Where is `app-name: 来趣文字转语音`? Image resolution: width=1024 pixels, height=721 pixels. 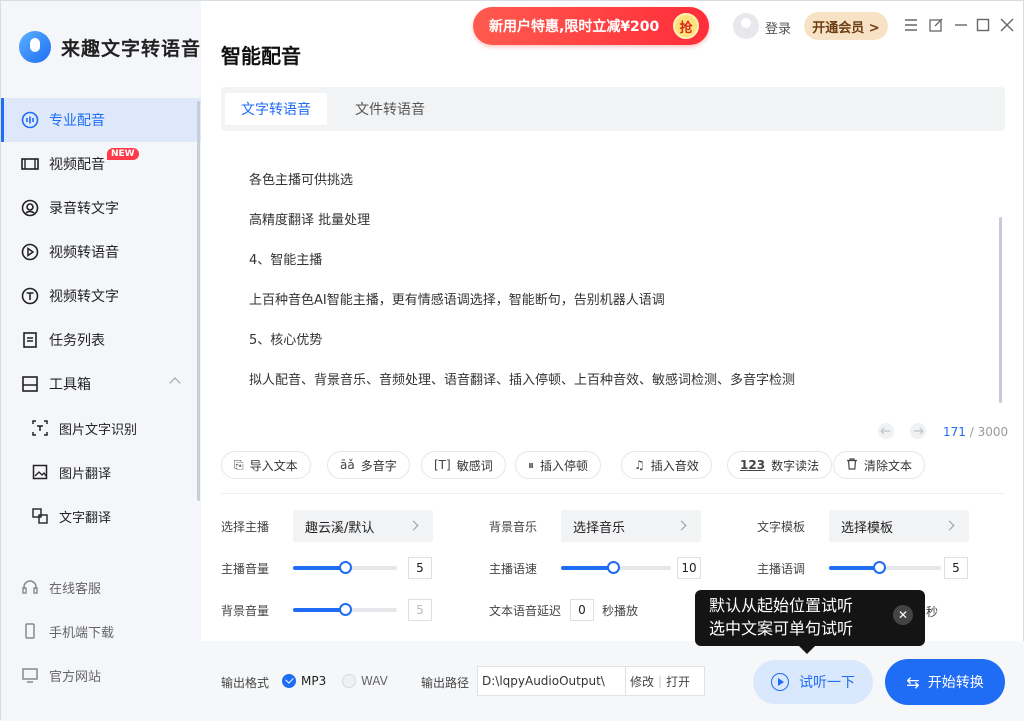 app-name: 来趣文字转语音 is located at coordinates (131, 48).